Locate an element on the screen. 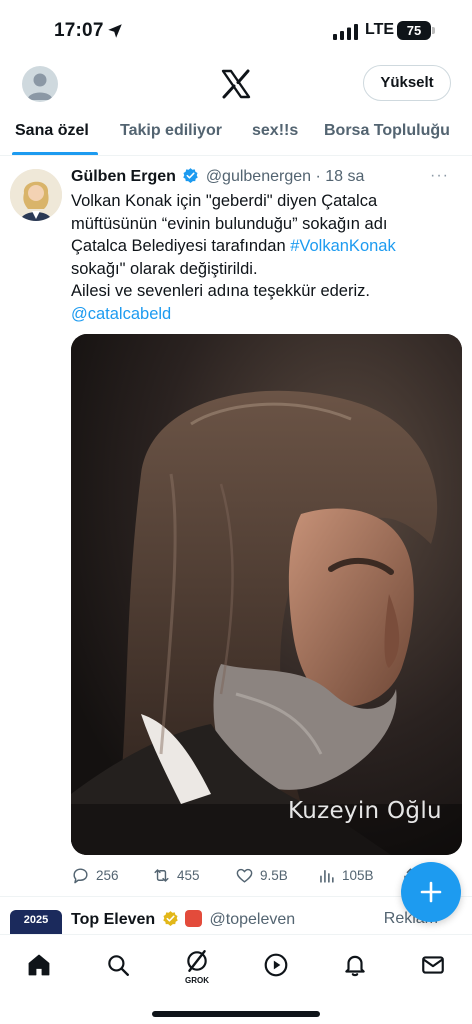 This screenshot has height=1024, width=472. play-icon is located at coordinates (276, 965).